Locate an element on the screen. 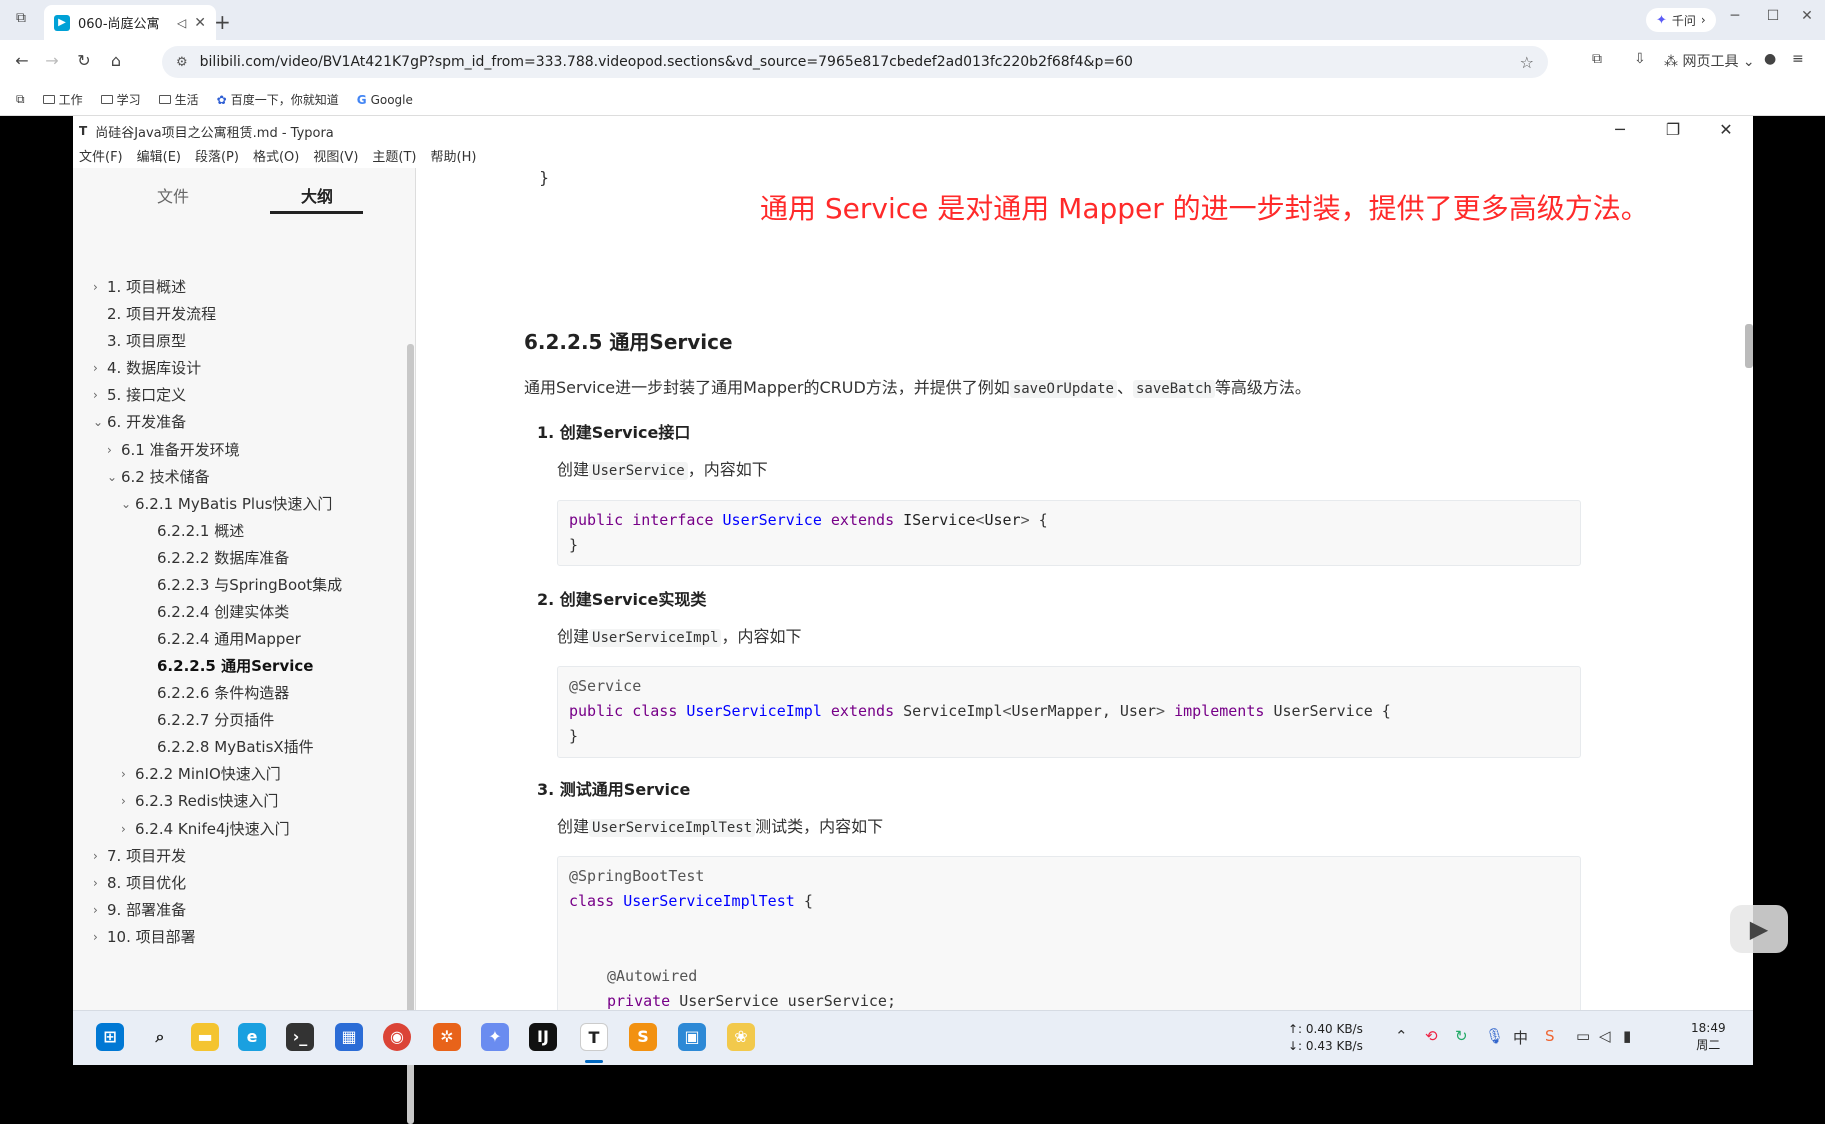 This screenshot has height=1124, width=1825. typora-close-icon: ✕ is located at coordinates (1726, 129).